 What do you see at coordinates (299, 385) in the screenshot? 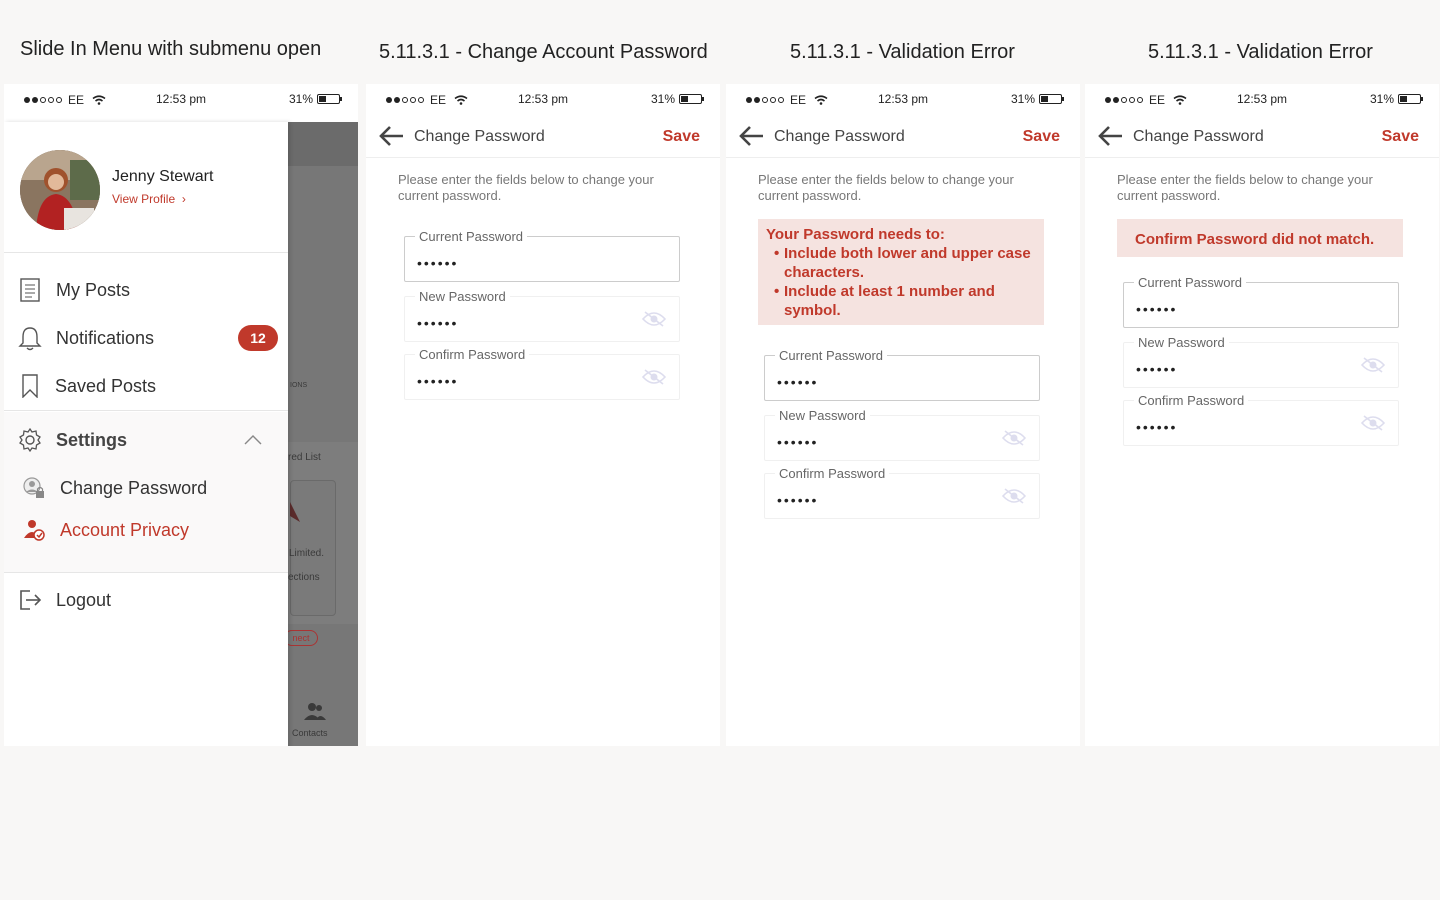
I see `bg-text-ions: IONS` at bounding box center [299, 385].